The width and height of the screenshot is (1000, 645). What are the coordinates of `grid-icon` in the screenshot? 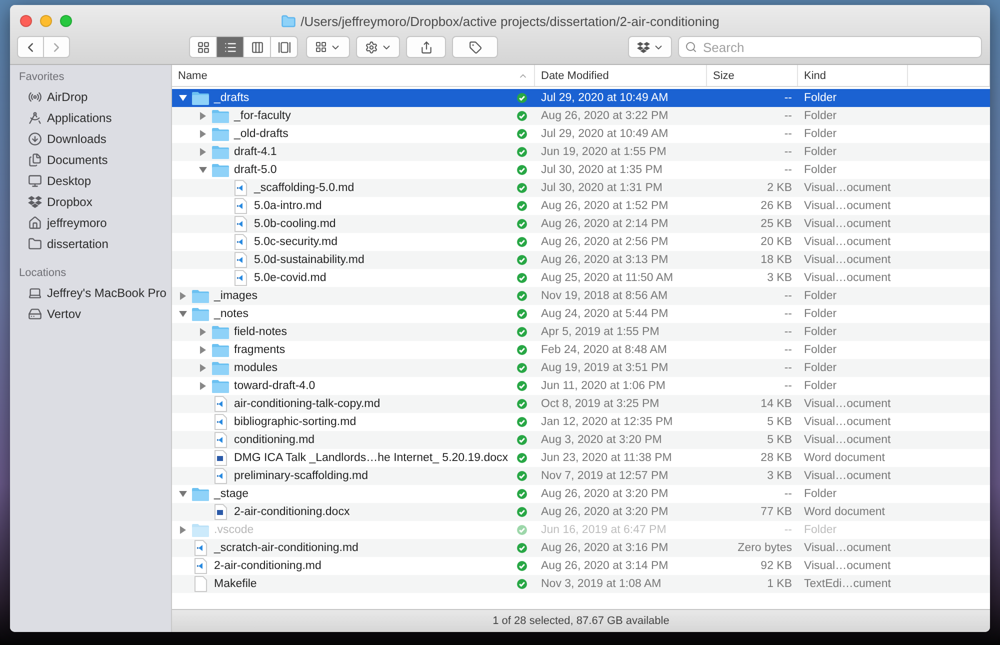 It's located at (203, 47).